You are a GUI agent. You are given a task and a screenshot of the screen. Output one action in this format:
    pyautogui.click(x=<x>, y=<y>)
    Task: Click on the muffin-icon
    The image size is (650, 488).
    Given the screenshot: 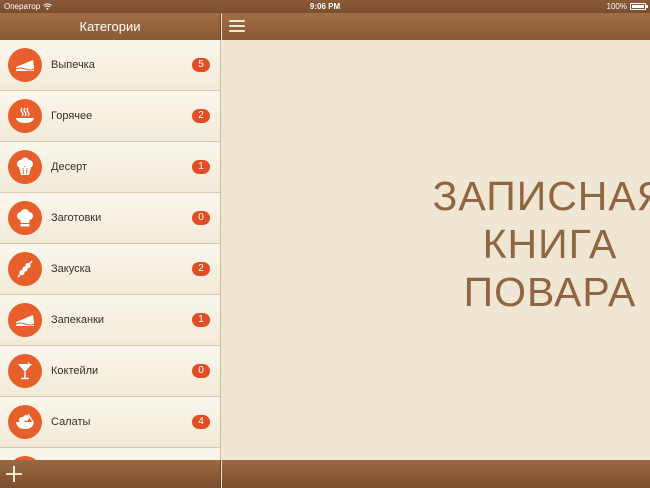 What is the action you would take?
    pyautogui.click(x=25, y=167)
    